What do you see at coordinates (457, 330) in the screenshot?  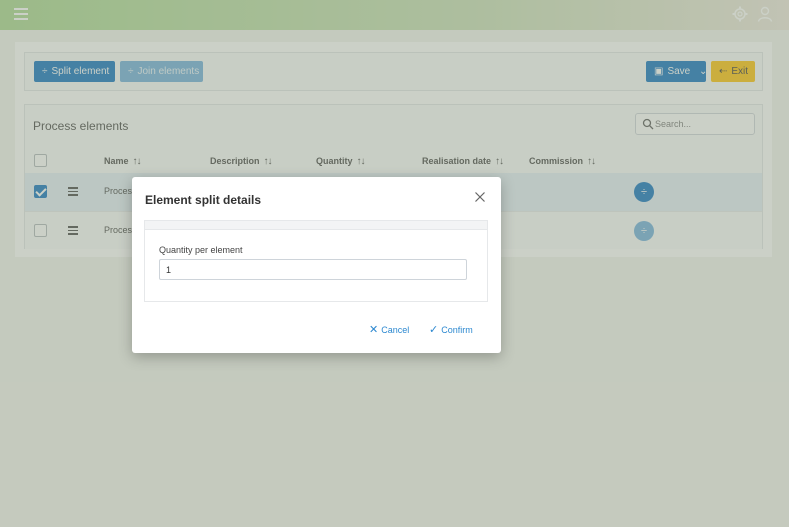 I see `confirm-label: Confirm` at bounding box center [457, 330].